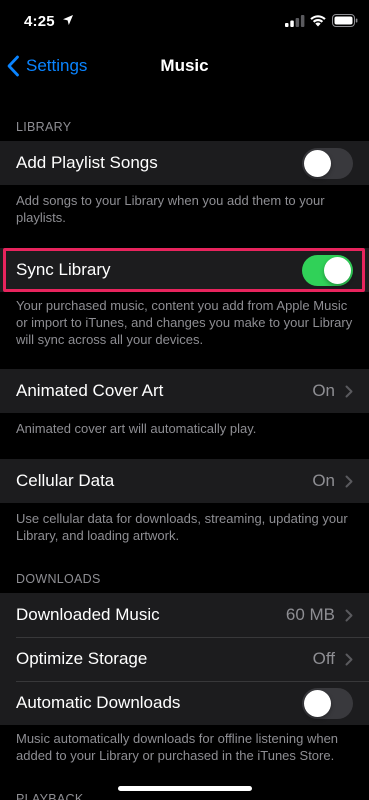 Image resolution: width=369 pixels, height=800 pixels. I want to click on group-animated-cover-art: Animated Cover Art On, so click(184, 391).